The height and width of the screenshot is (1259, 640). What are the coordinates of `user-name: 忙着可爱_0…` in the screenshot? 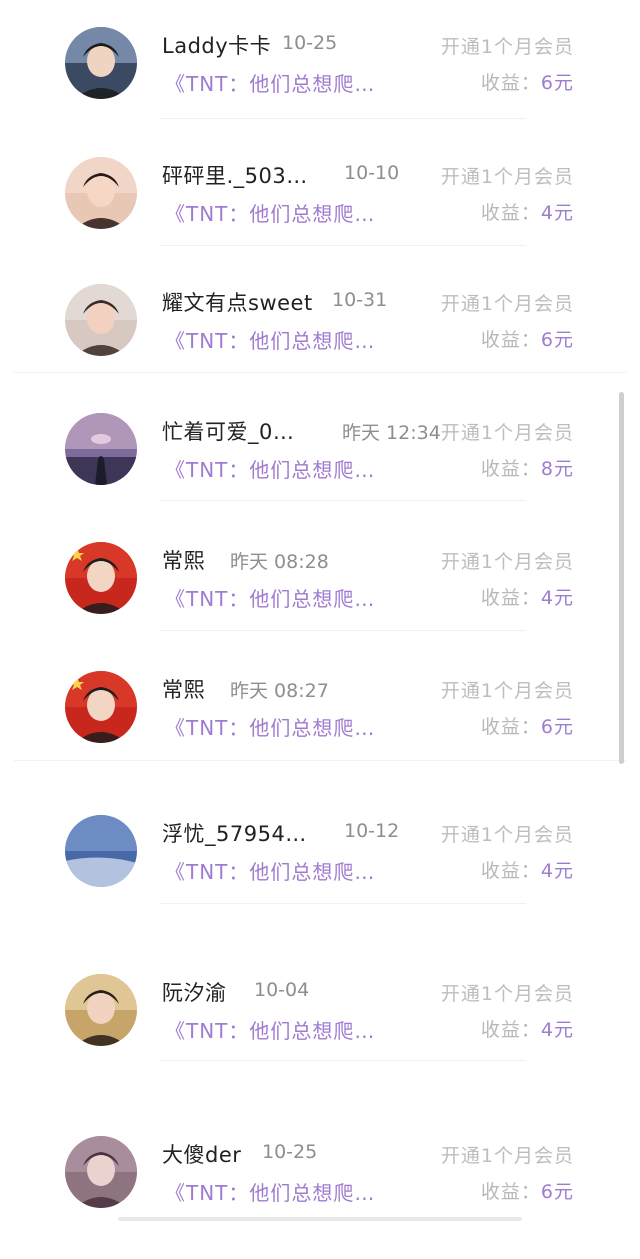 It's located at (228, 431).